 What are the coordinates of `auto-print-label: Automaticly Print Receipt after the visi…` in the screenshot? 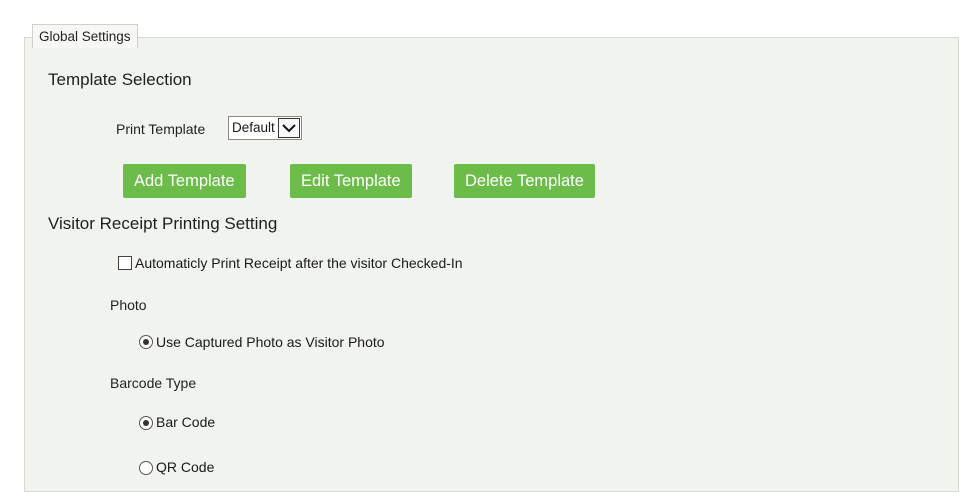 It's located at (299, 263).